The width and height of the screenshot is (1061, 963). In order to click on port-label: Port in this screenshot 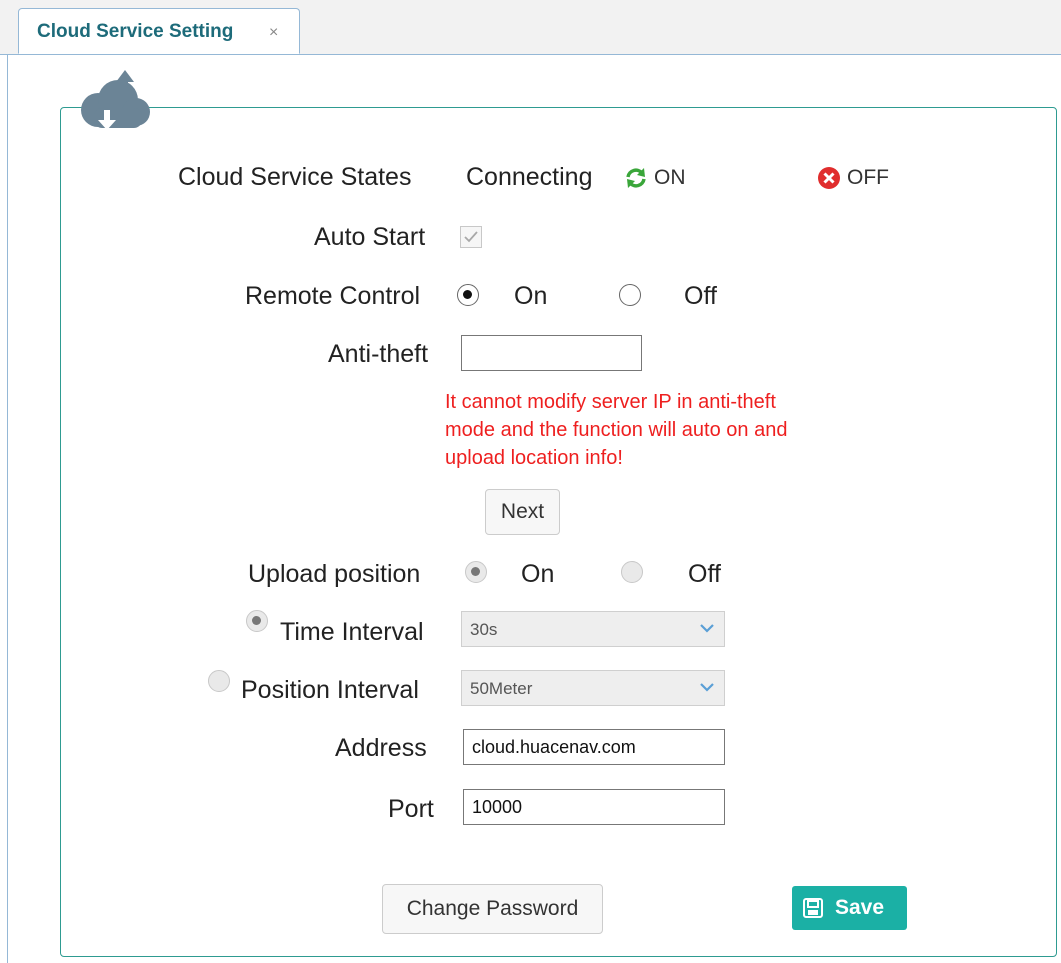, I will do `click(411, 809)`.